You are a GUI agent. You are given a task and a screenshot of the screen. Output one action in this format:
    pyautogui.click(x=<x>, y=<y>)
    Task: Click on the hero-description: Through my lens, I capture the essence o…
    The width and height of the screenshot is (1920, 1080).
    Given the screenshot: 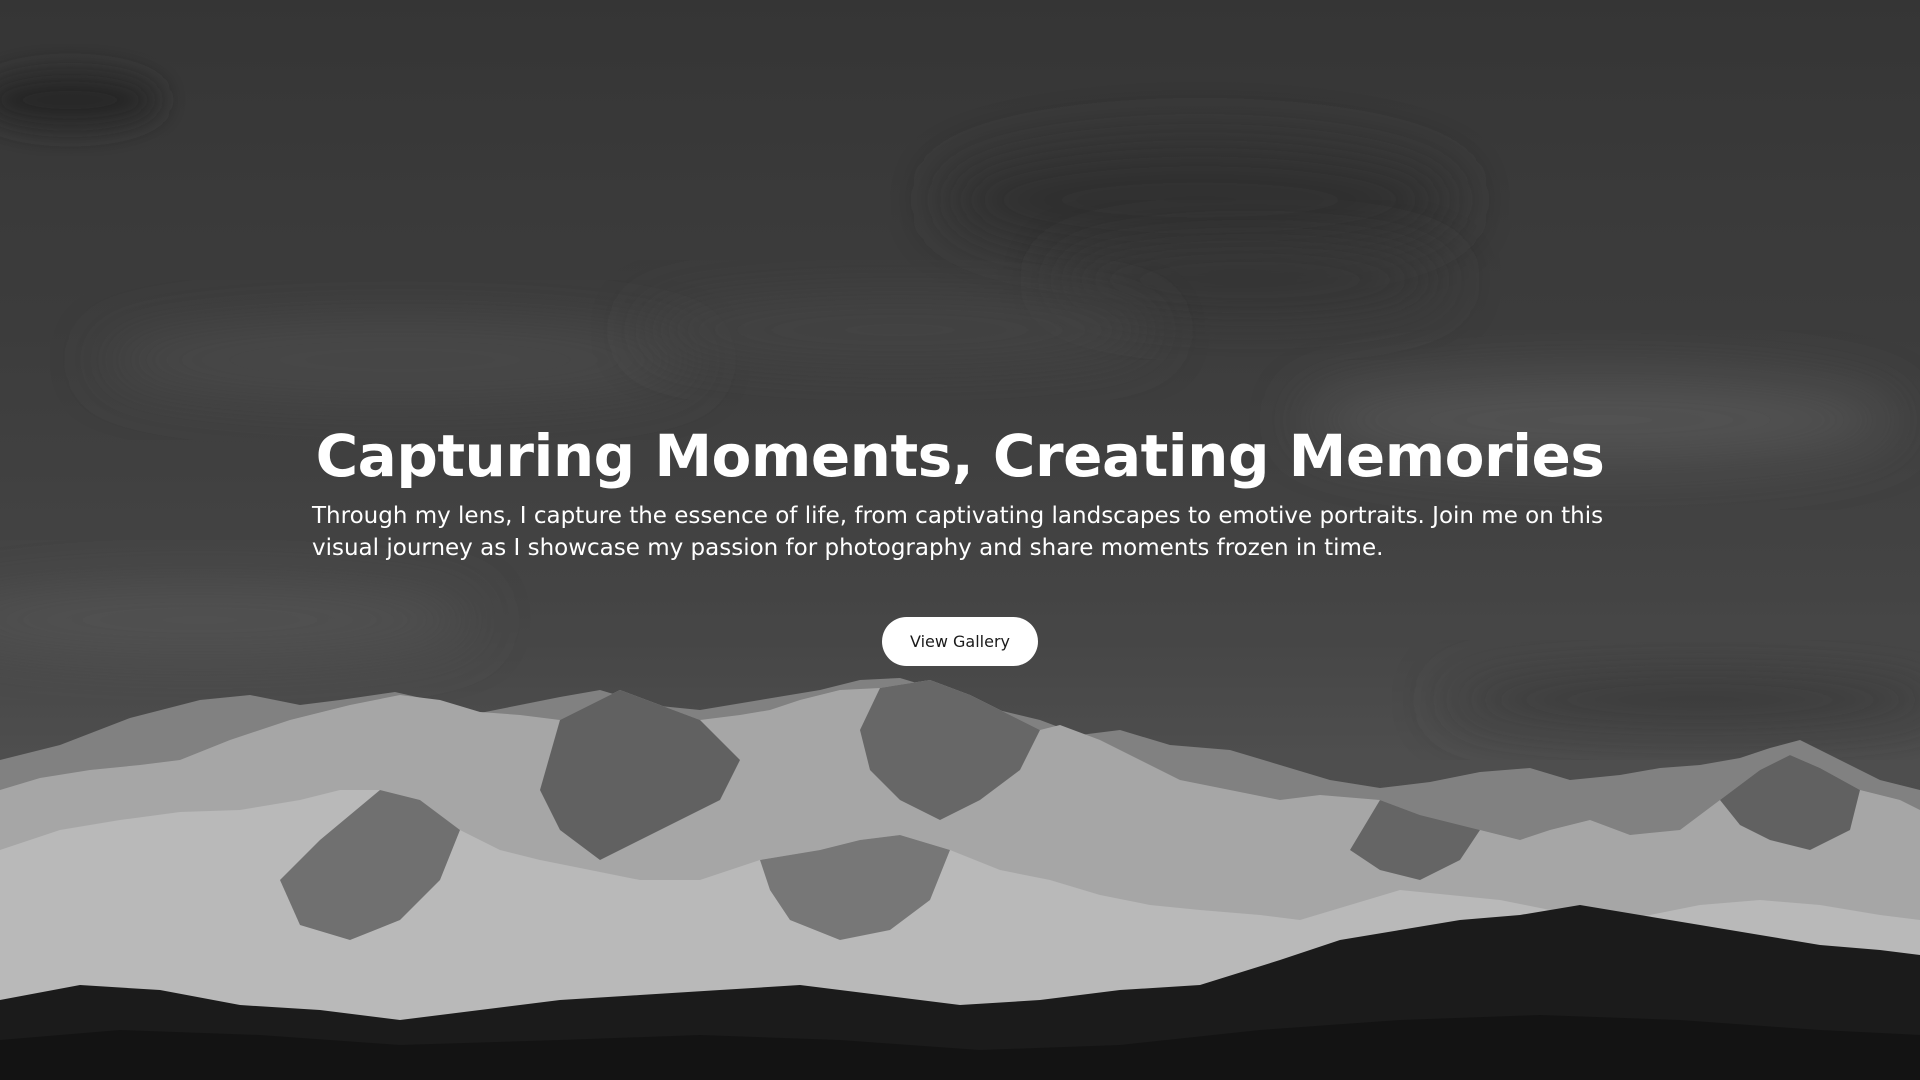 What is the action you would take?
    pyautogui.click(x=958, y=532)
    